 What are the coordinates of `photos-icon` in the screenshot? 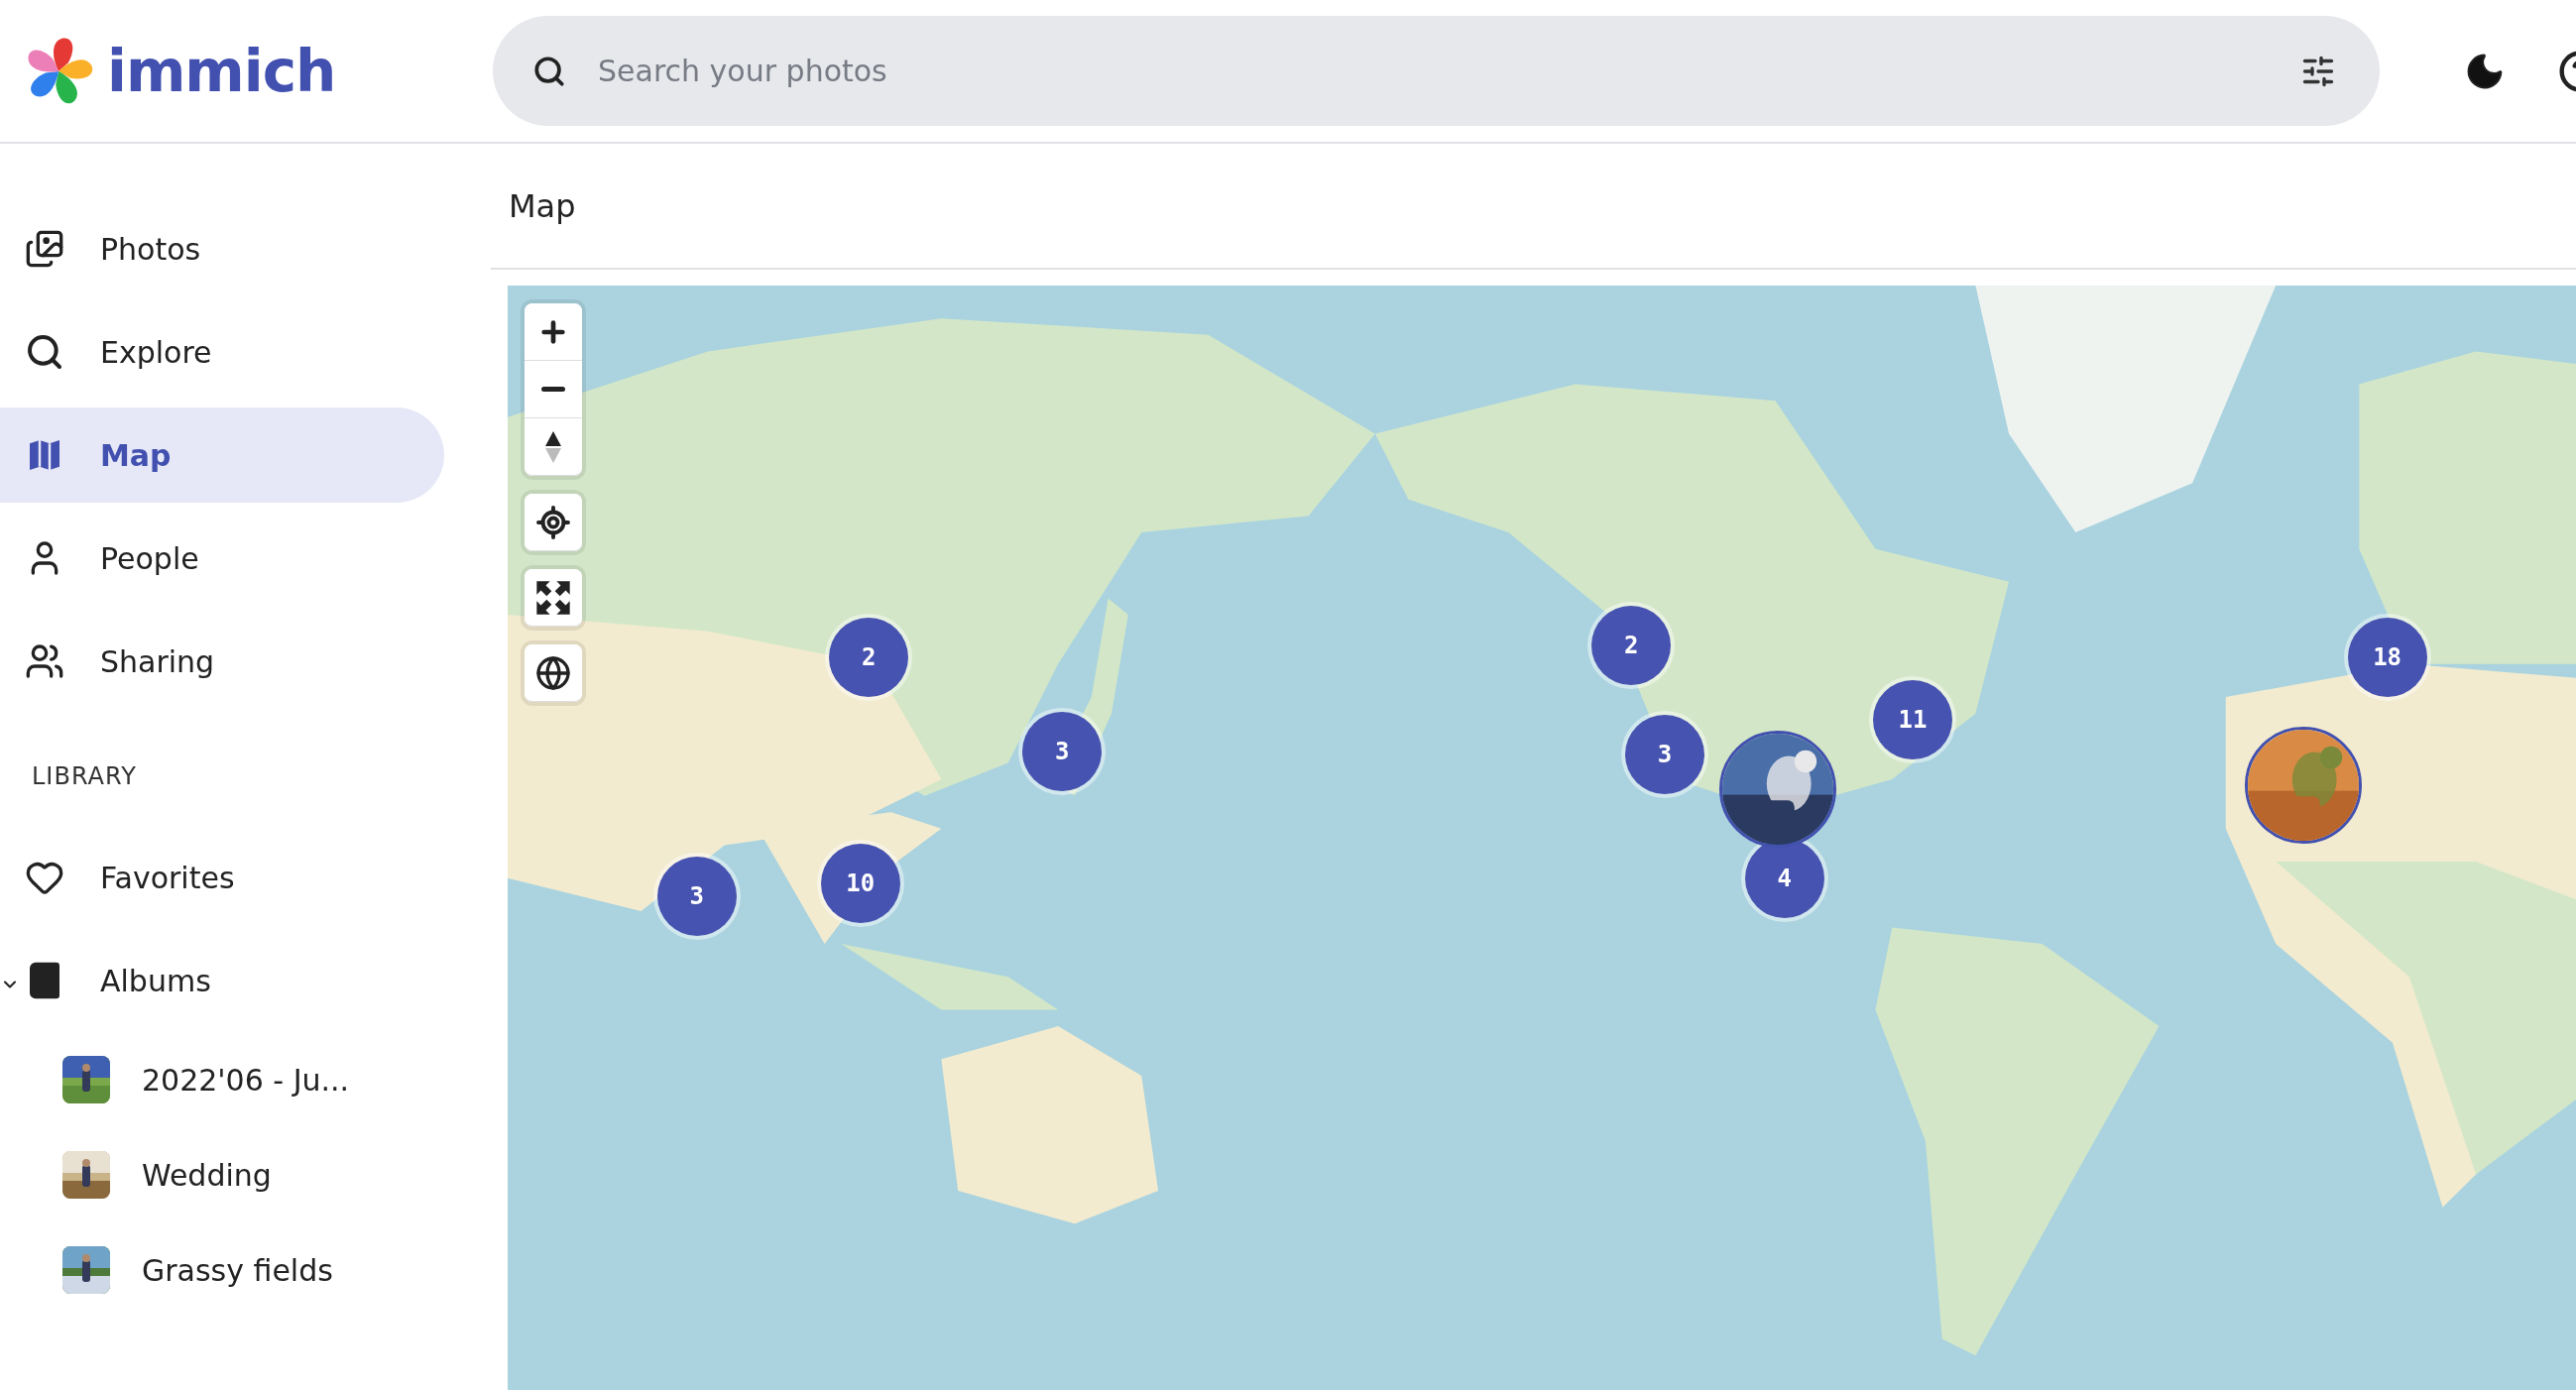 It's located at (44, 249).